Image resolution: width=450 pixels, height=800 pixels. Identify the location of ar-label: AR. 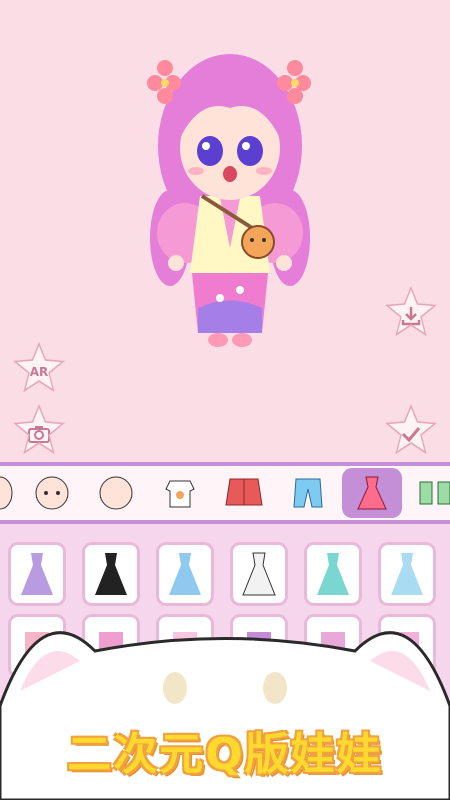
(39, 372).